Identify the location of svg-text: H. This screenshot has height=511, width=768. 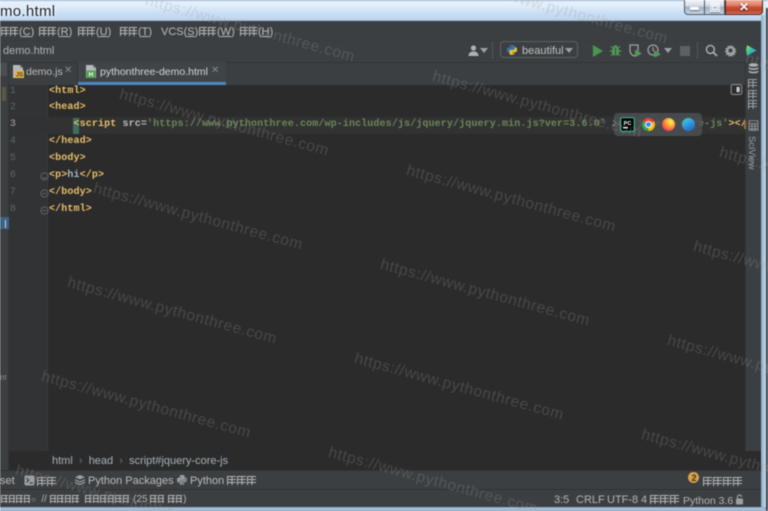
(91, 75).